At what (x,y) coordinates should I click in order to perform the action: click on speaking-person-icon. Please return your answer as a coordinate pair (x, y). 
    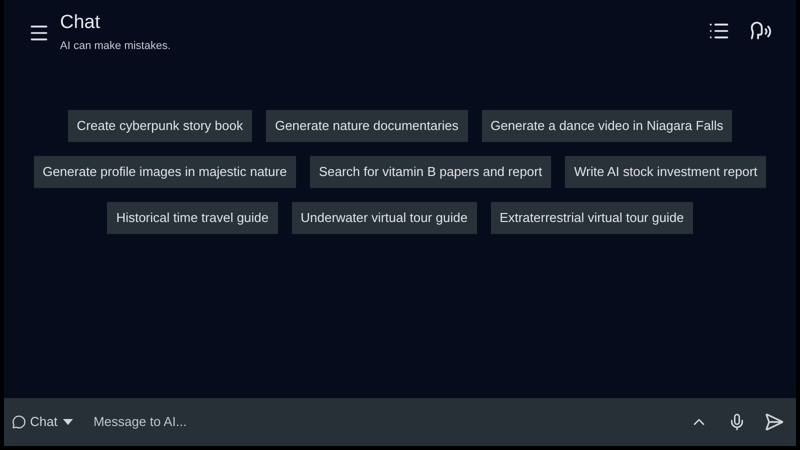
    Looking at the image, I should click on (761, 31).